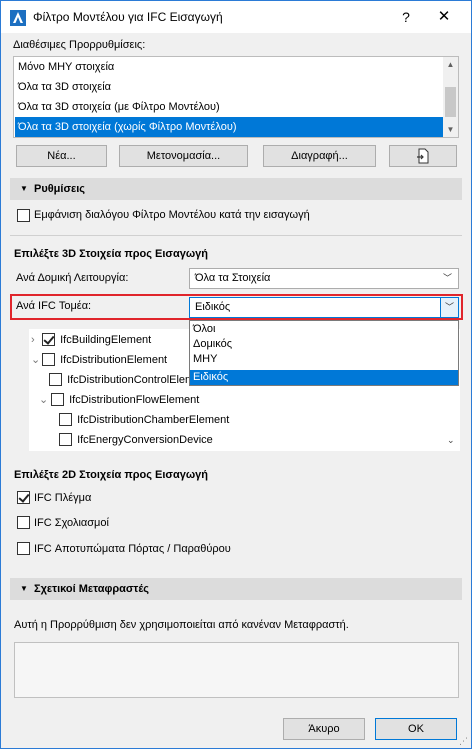 This screenshot has width=472, height=749. What do you see at coordinates (79, 45) in the screenshot?
I see `presets-label: Διαθέσιμες Προρρυθμίσεις:` at bounding box center [79, 45].